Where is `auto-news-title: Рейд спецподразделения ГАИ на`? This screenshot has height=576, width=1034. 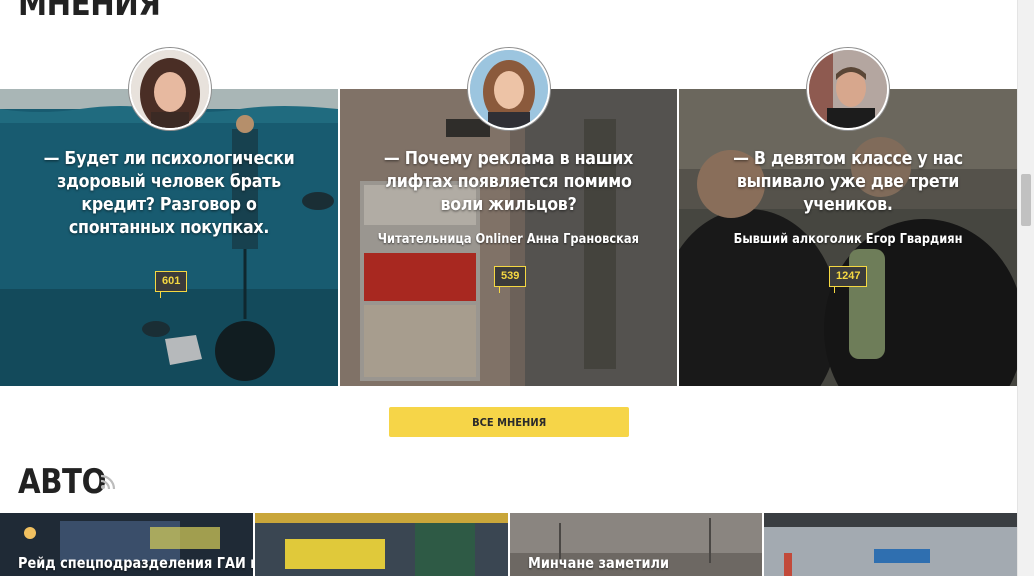 auto-news-title: Рейд спецподразделения ГАИ на is located at coordinates (135, 563).